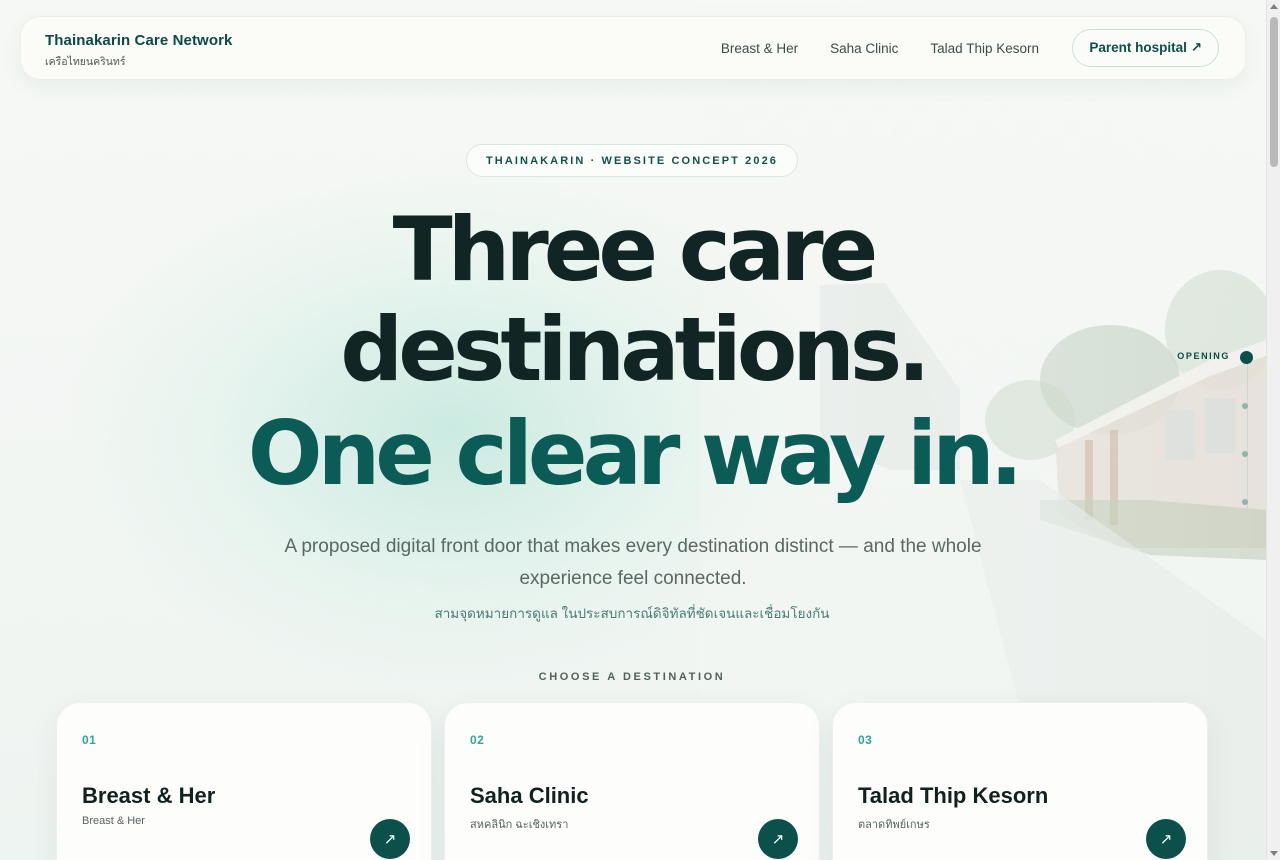  Describe the element at coordinates (865, 740) in the screenshot. I see `card-number: 03` at that location.